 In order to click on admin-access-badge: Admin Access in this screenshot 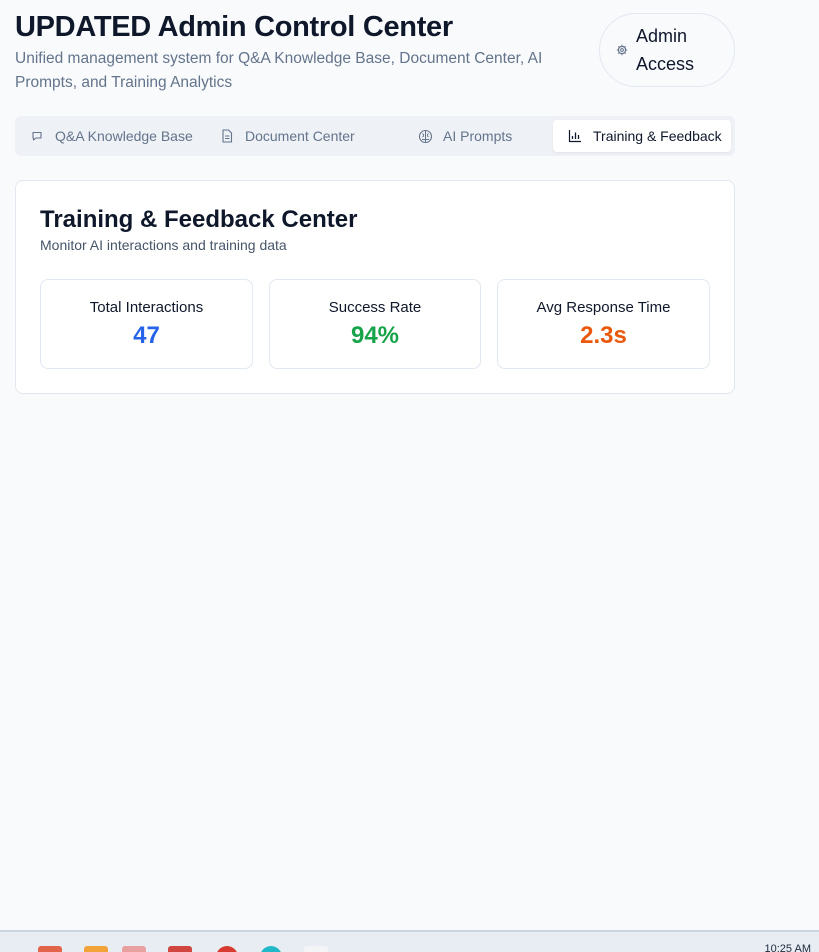, I will do `click(667, 50)`.